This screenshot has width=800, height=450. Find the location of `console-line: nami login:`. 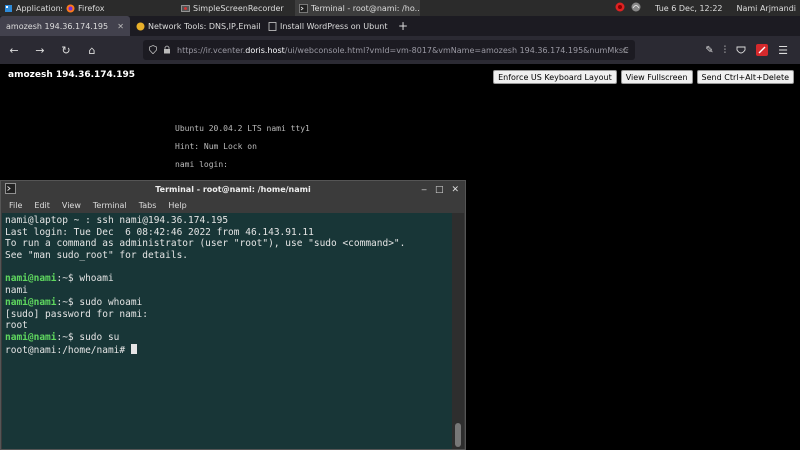

console-line: nami login: is located at coordinates (201, 164).